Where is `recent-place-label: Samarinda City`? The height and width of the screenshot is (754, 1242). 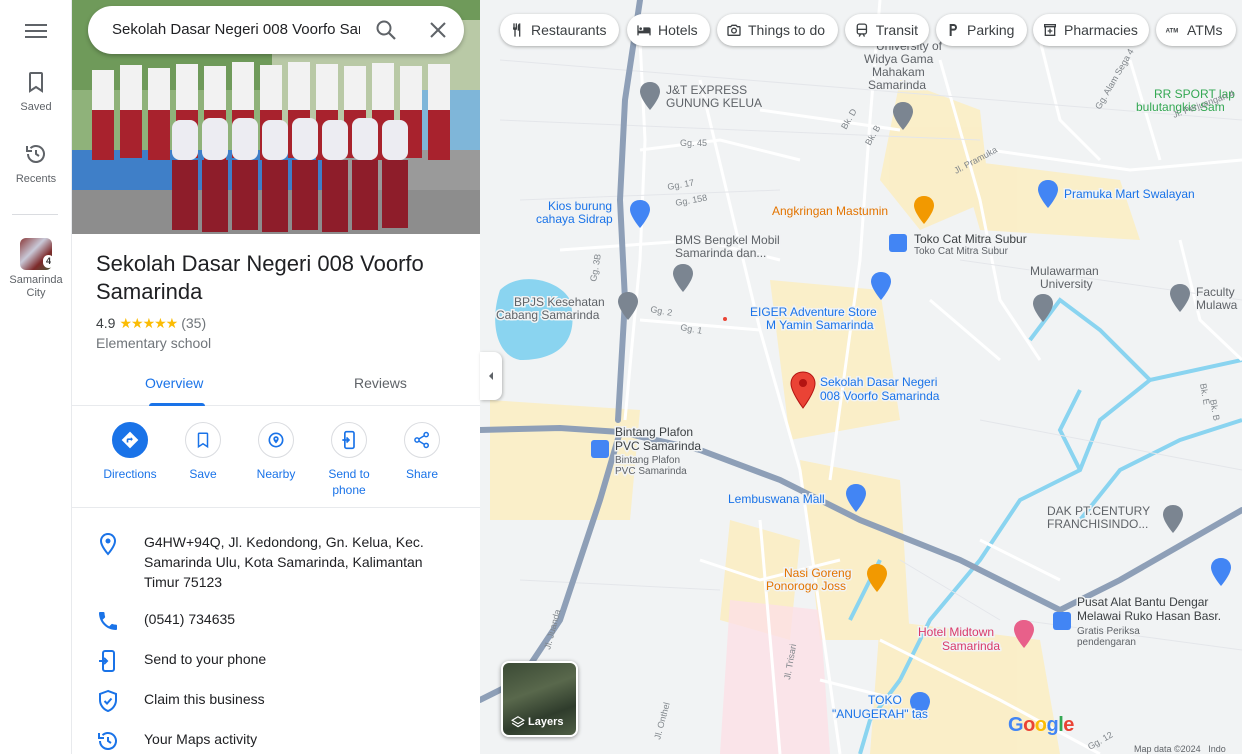
recent-place-label: Samarinda City is located at coordinates (36, 286).